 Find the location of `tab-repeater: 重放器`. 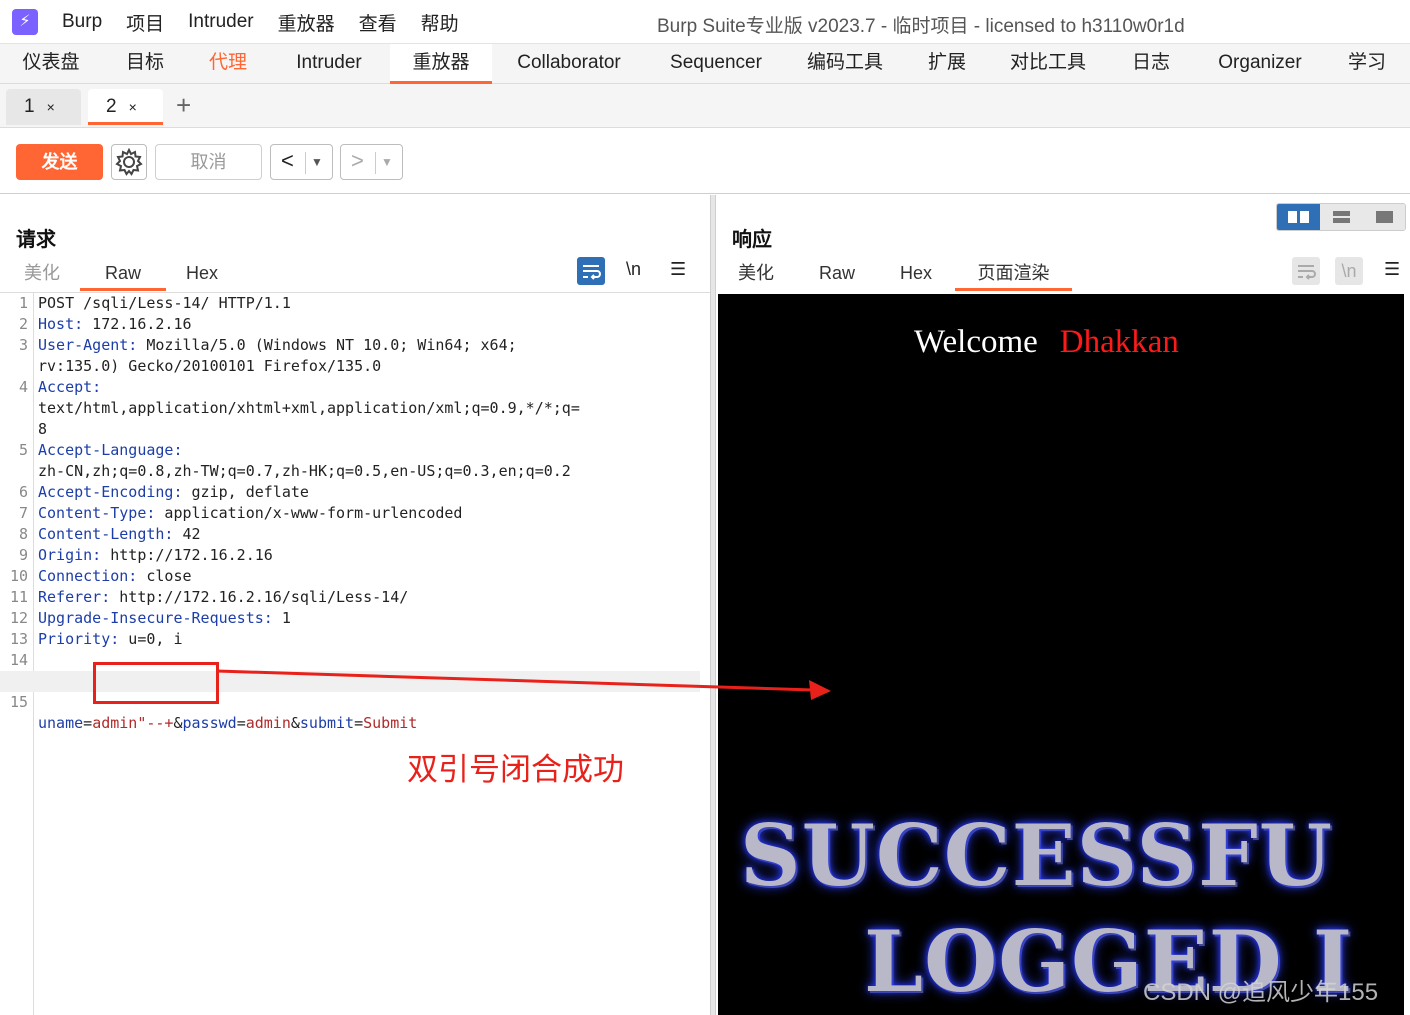

tab-repeater: 重放器 is located at coordinates (441, 64).